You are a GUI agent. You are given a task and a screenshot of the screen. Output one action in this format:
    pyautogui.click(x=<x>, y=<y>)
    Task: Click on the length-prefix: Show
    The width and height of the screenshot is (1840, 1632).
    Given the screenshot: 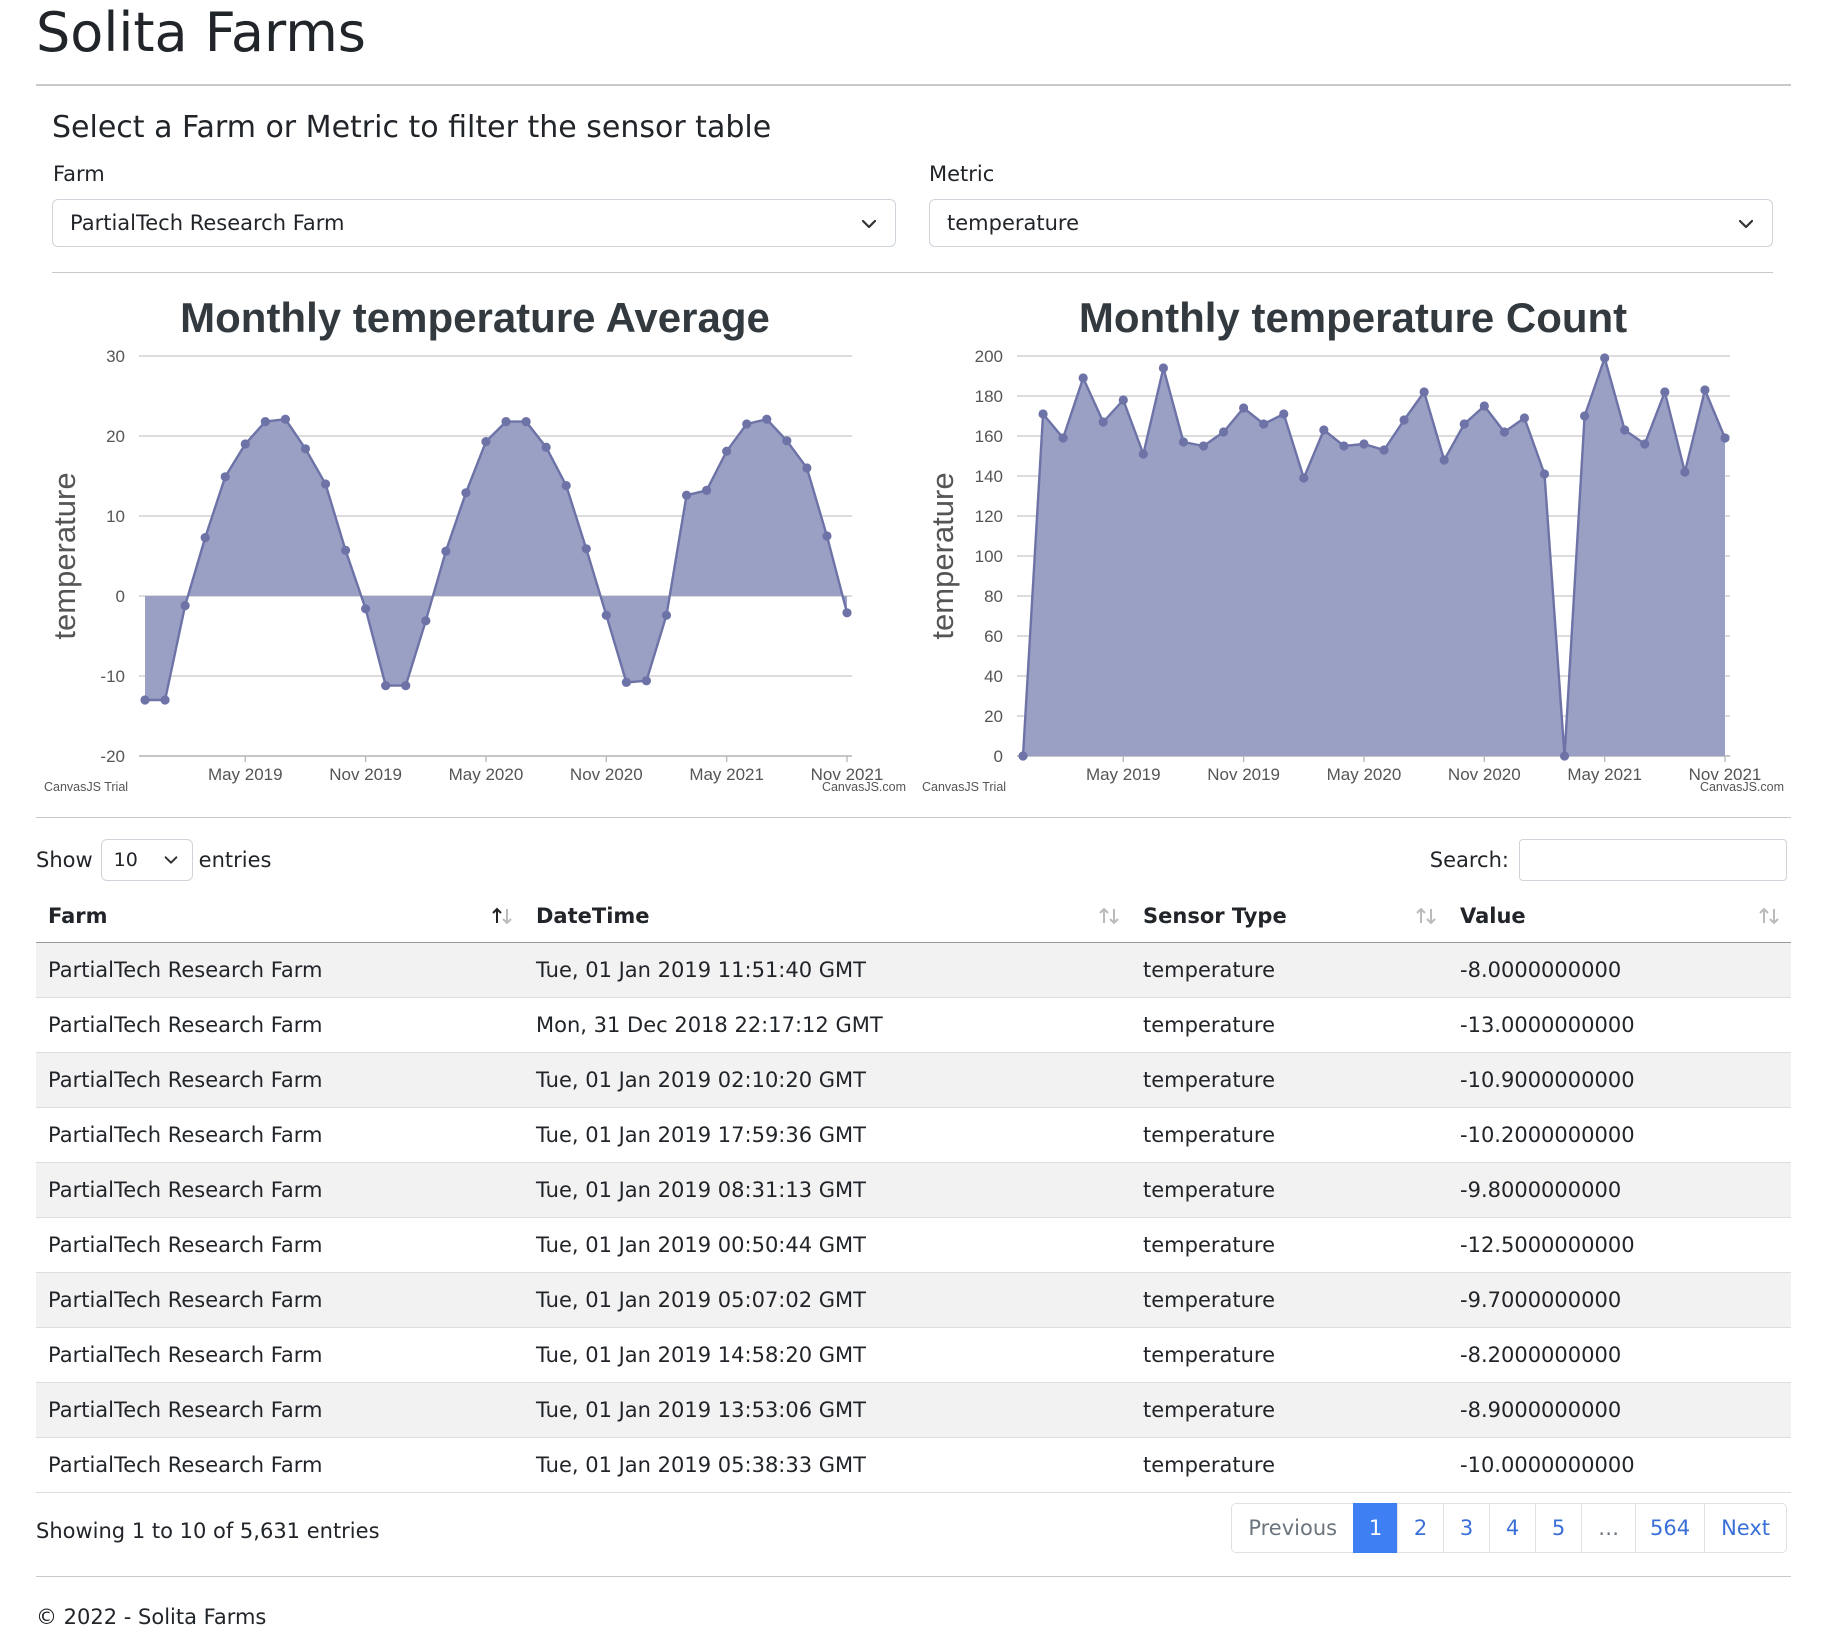 What is the action you would take?
    pyautogui.click(x=64, y=860)
    